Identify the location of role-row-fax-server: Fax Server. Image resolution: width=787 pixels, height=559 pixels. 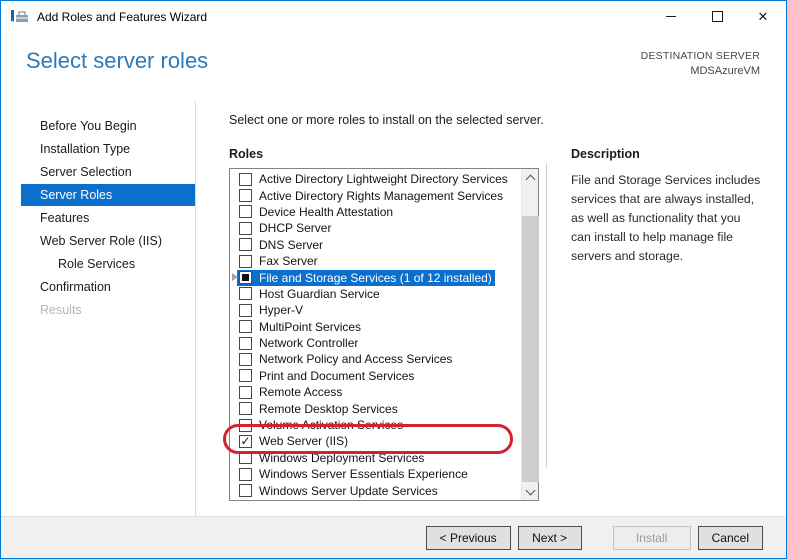
(375, 261).